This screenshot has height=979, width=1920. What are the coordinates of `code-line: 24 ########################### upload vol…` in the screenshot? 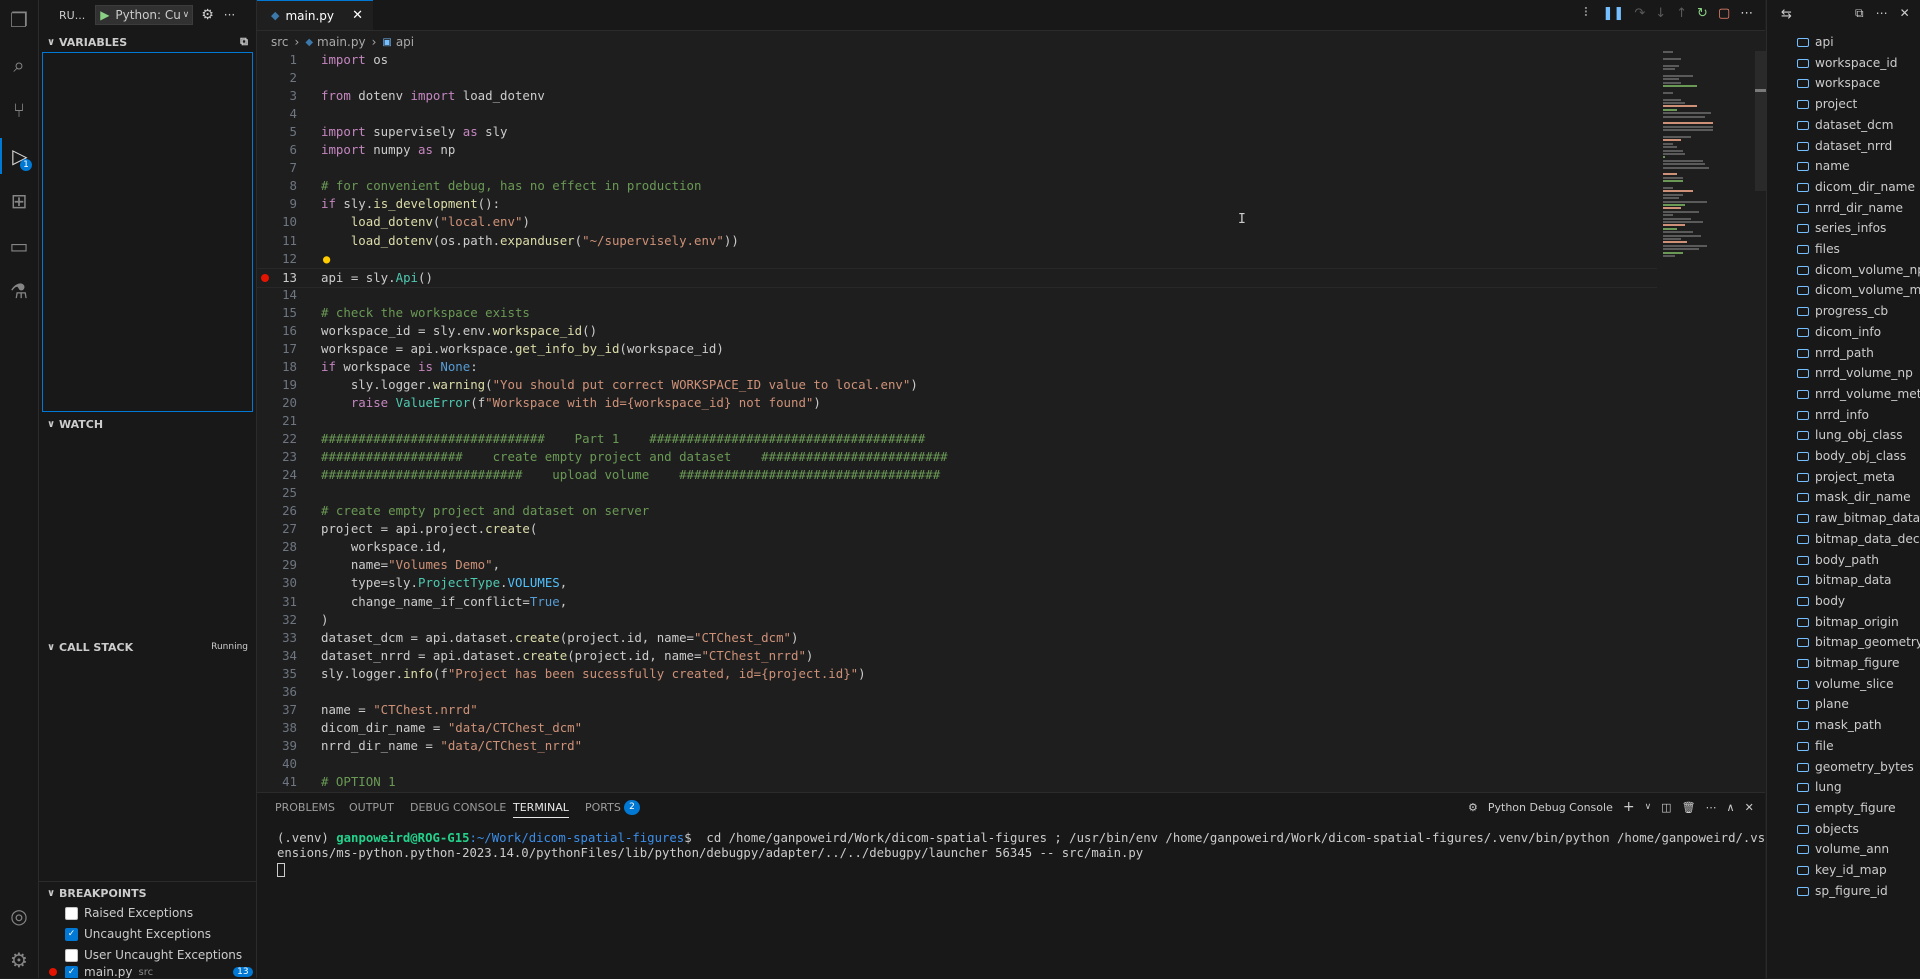 It's located at (957, 475).